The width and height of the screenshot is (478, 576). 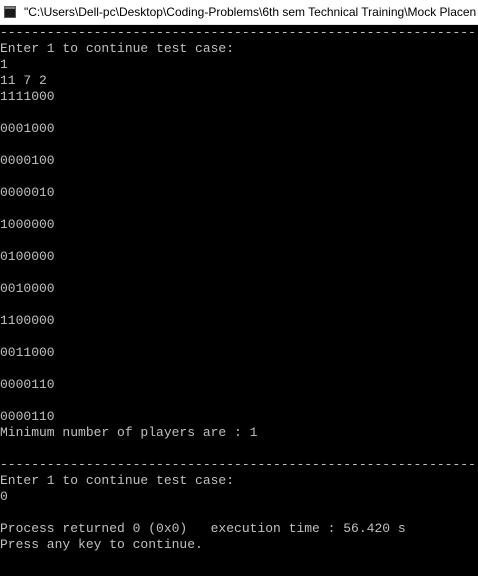 What do you see at coordinates (129, 432) in the screenshot?
I see `console-line: Minimum number of players are : 1` at bounding box center [129, 432].